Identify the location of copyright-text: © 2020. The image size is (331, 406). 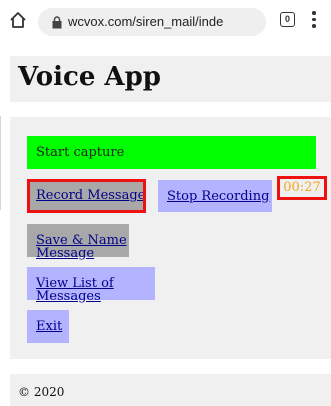
(41, 392).